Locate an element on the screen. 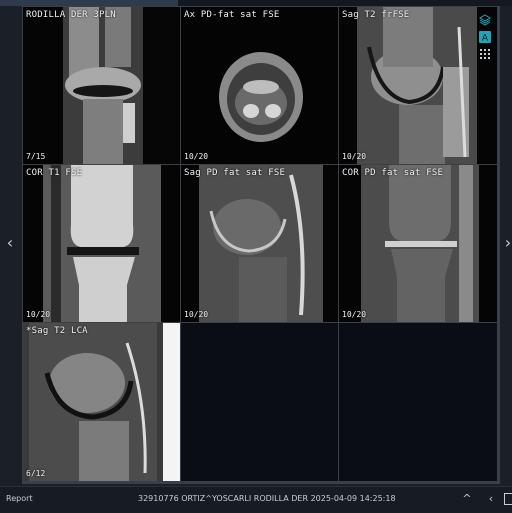  series-title: RODILLA DER 3PLN is located at coordinates (71, 15).